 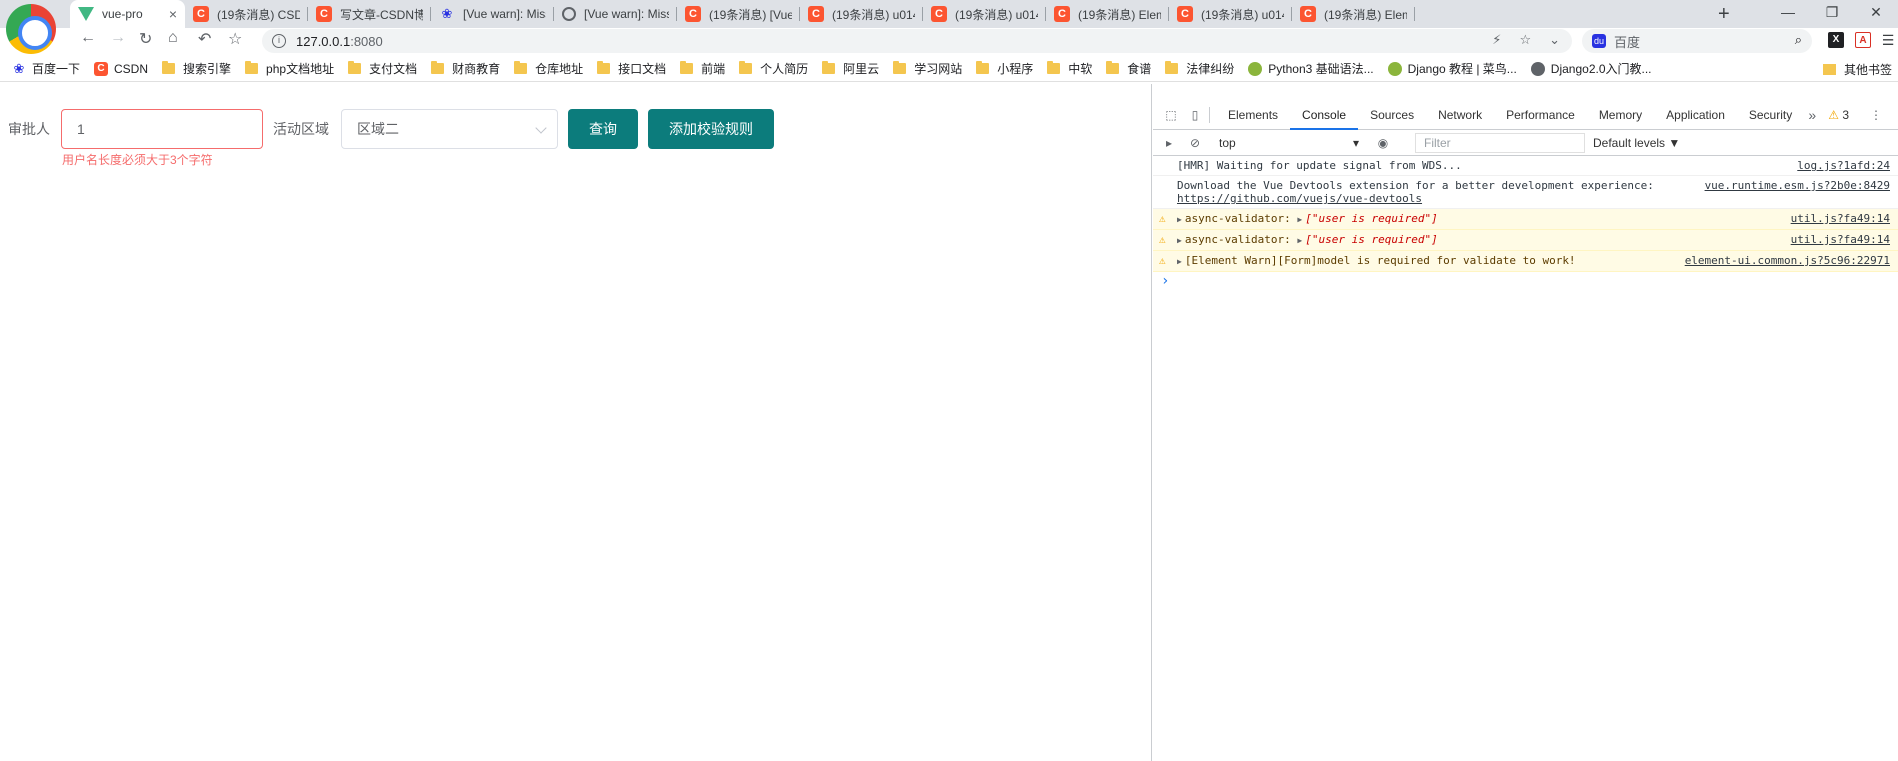 I want to click on source-link: log.js?1afd:24, so click(x=1843, y=165).